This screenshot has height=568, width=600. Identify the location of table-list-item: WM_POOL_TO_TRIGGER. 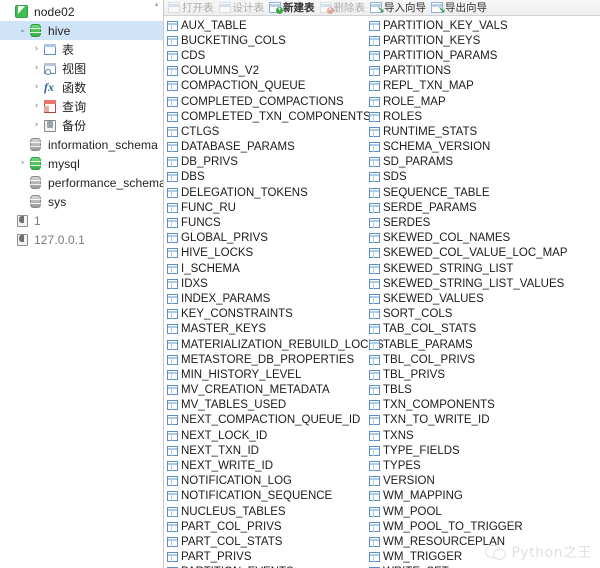
(470, 526).